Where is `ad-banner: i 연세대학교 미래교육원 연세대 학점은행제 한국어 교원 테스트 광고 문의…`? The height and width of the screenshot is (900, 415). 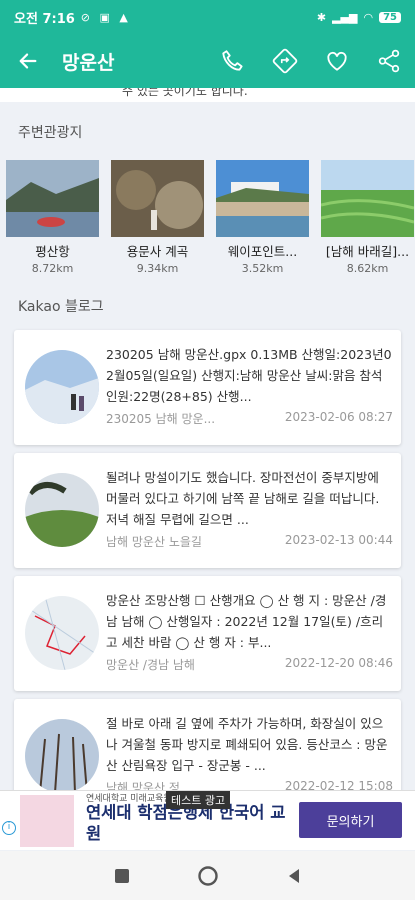
ad-banner: i 연세대학교 미래교육원 연세대 학점은행제 한국어 교원 테스트 광고 문의… is located at coordinates (207, 820).